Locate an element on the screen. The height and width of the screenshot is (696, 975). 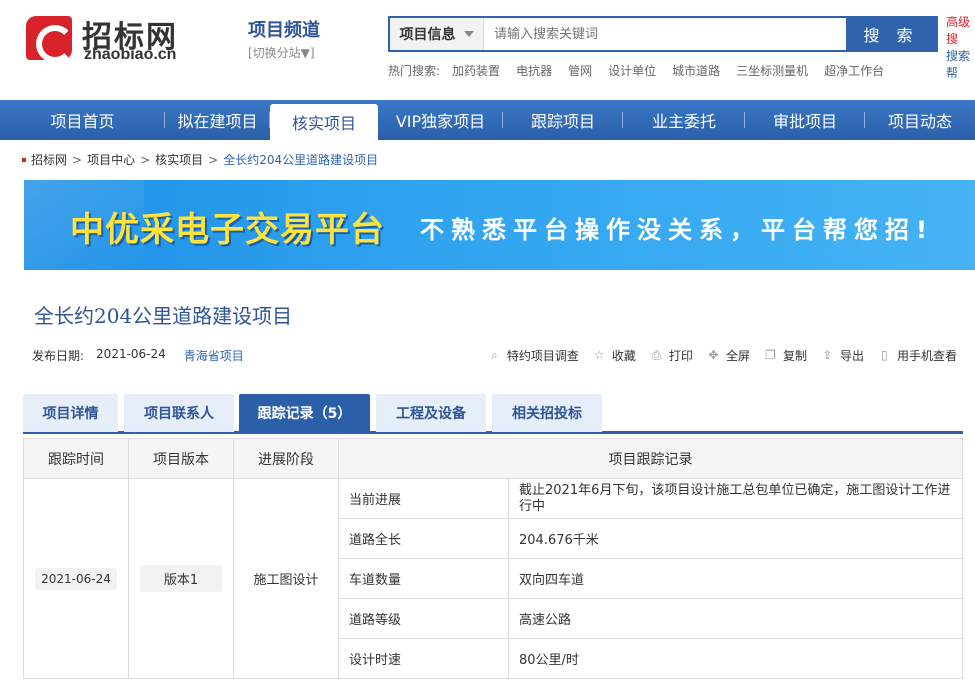
mobile-icon: ▯ is located at coordinates (884, 355).